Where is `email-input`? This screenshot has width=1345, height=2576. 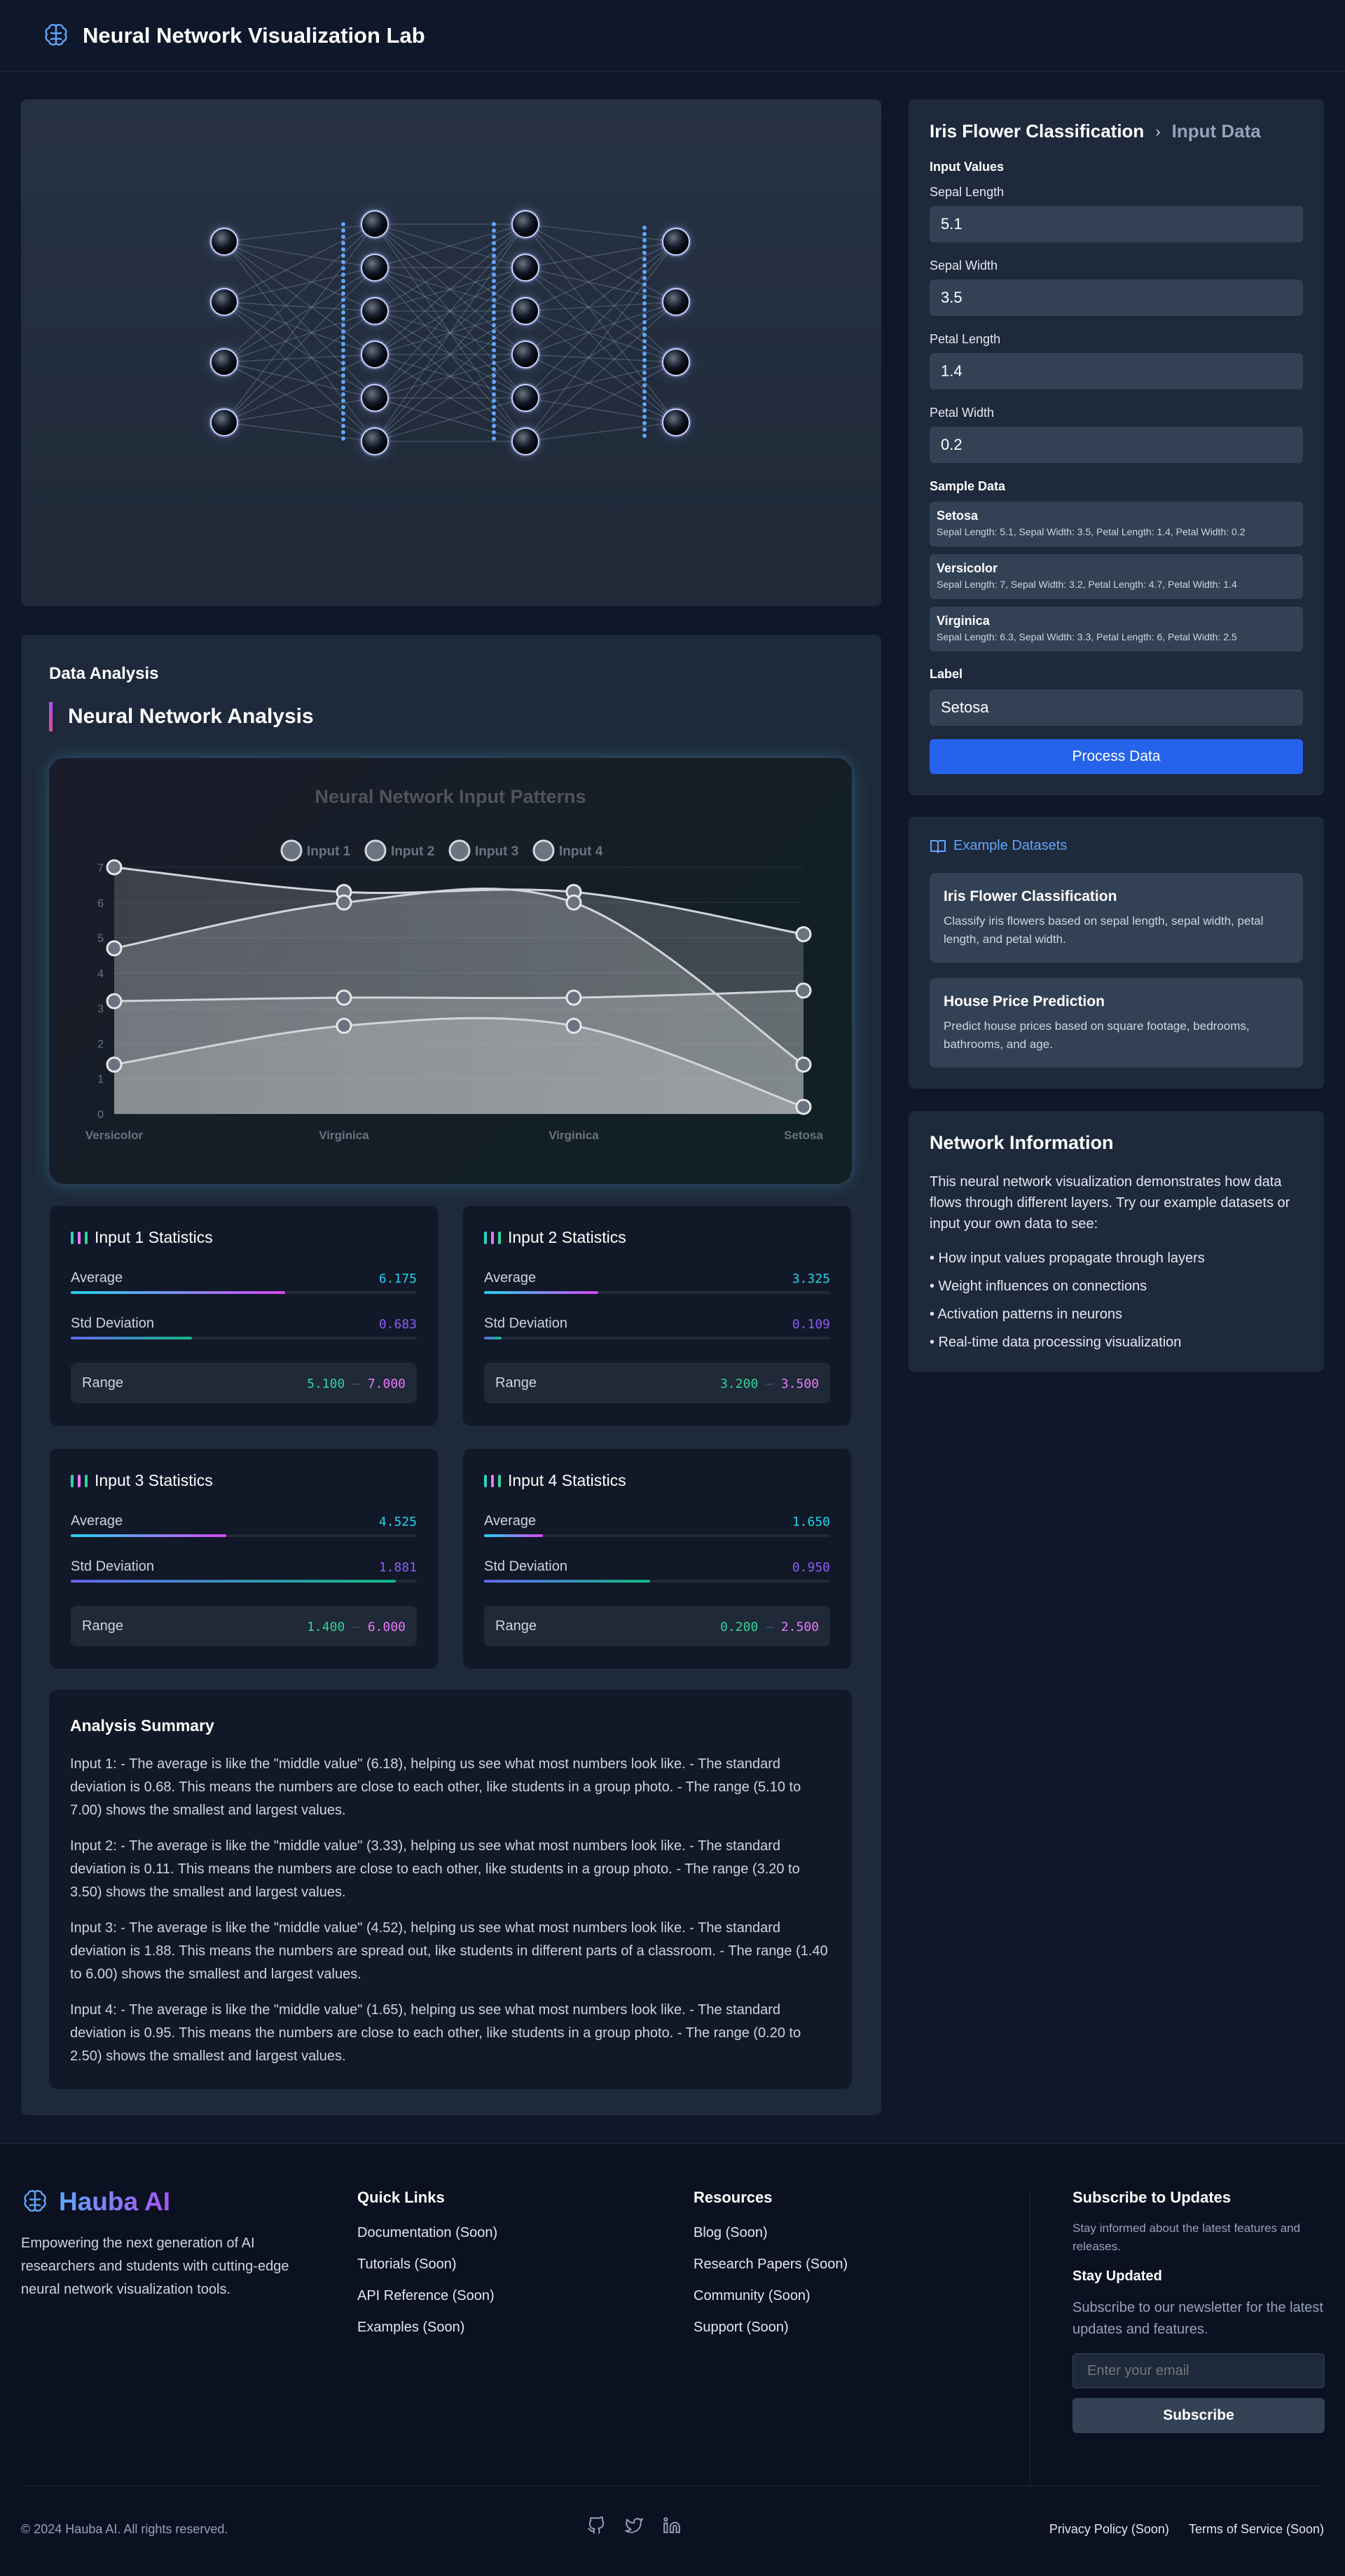 email-input is located at coordinates (1198, 2370).